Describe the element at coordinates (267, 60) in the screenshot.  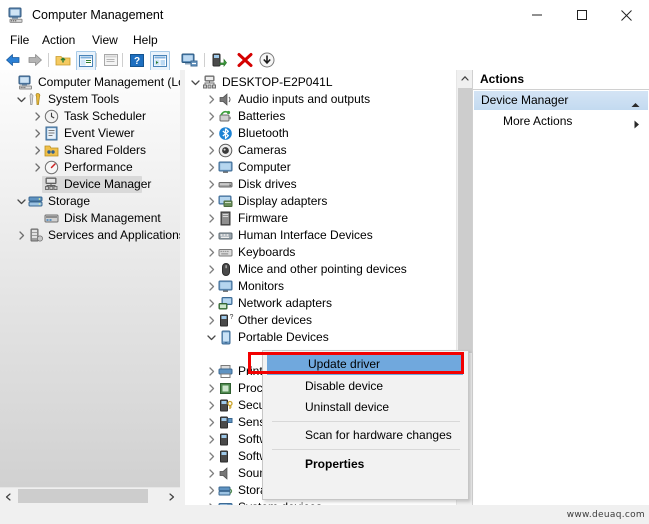
I see `uninstall-device-icon` at that location.